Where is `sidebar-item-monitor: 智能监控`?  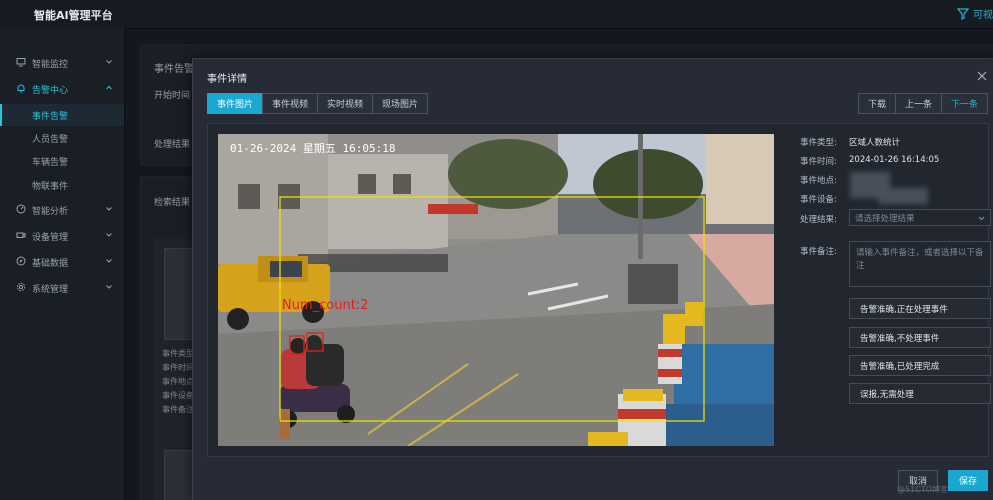
sidebar-item-monitor: 智能监控 is located at coordinates (62, 63).